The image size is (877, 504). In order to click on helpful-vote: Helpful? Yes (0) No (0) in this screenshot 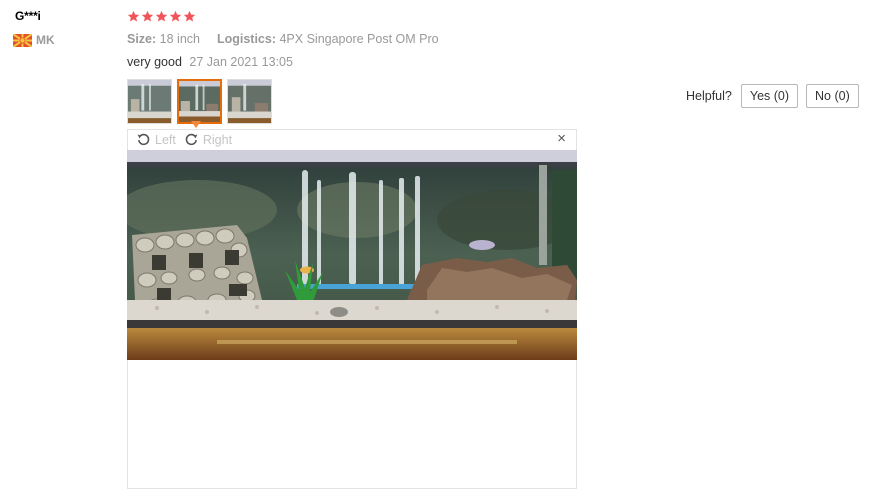, I will do `click(772, 96)`.